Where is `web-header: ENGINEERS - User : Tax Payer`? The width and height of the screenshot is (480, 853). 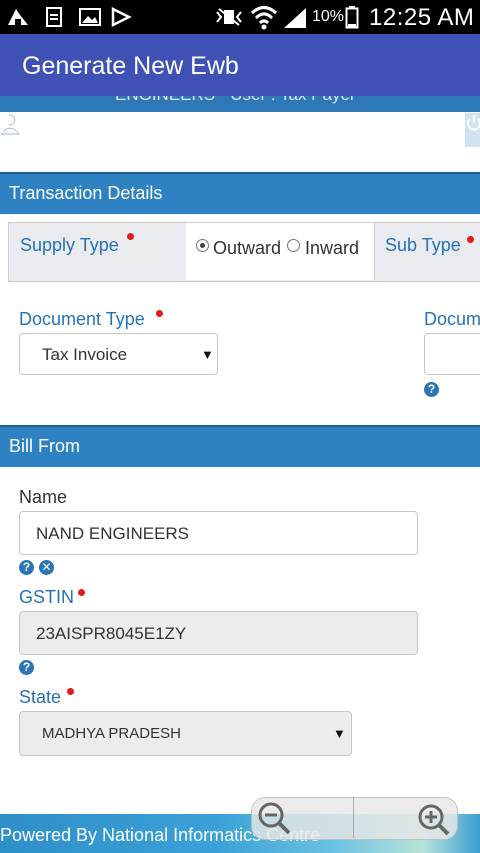 web-header: ENGINEERS - User : Tax Payer is located at coordinates (240, 104).